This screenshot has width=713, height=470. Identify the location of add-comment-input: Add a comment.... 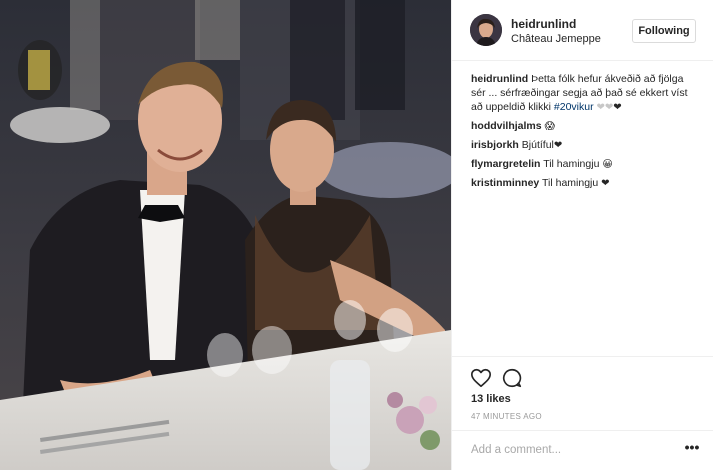
(516, 450).